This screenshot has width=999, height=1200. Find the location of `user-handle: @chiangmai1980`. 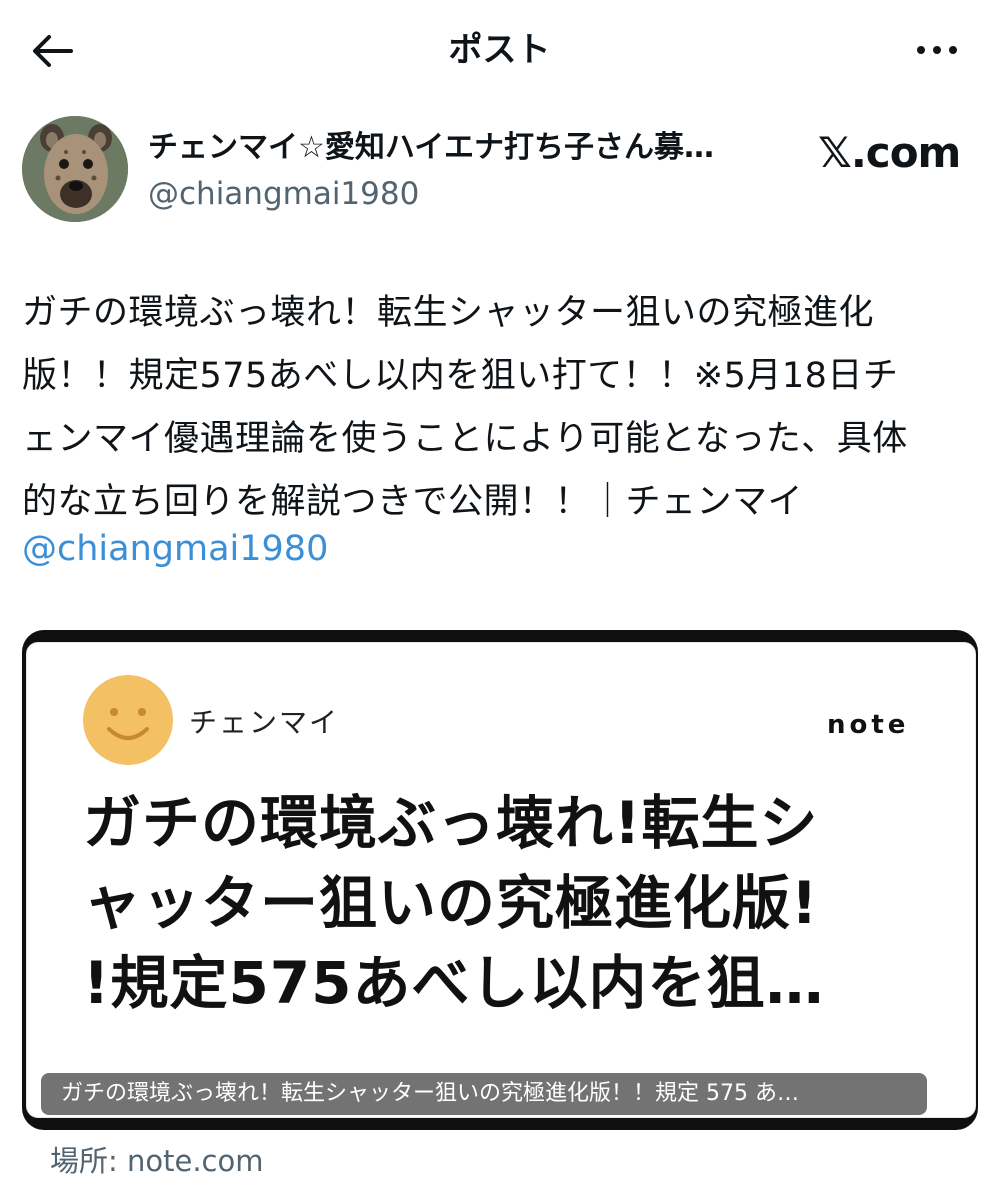

user-handle: @chiangmai1980 is located at coordinates (283, 194).